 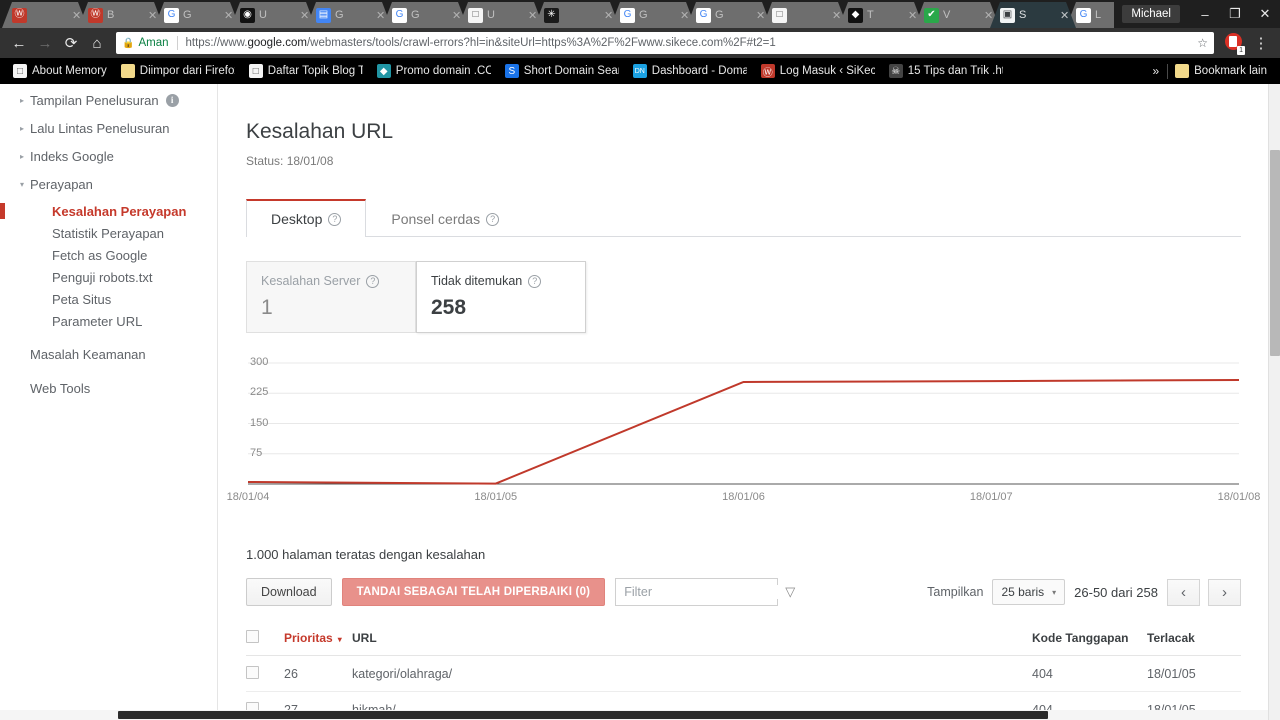 I want to click on bookmark-item-1: Diimpor dari Firefox, so click(x=178, y=71).